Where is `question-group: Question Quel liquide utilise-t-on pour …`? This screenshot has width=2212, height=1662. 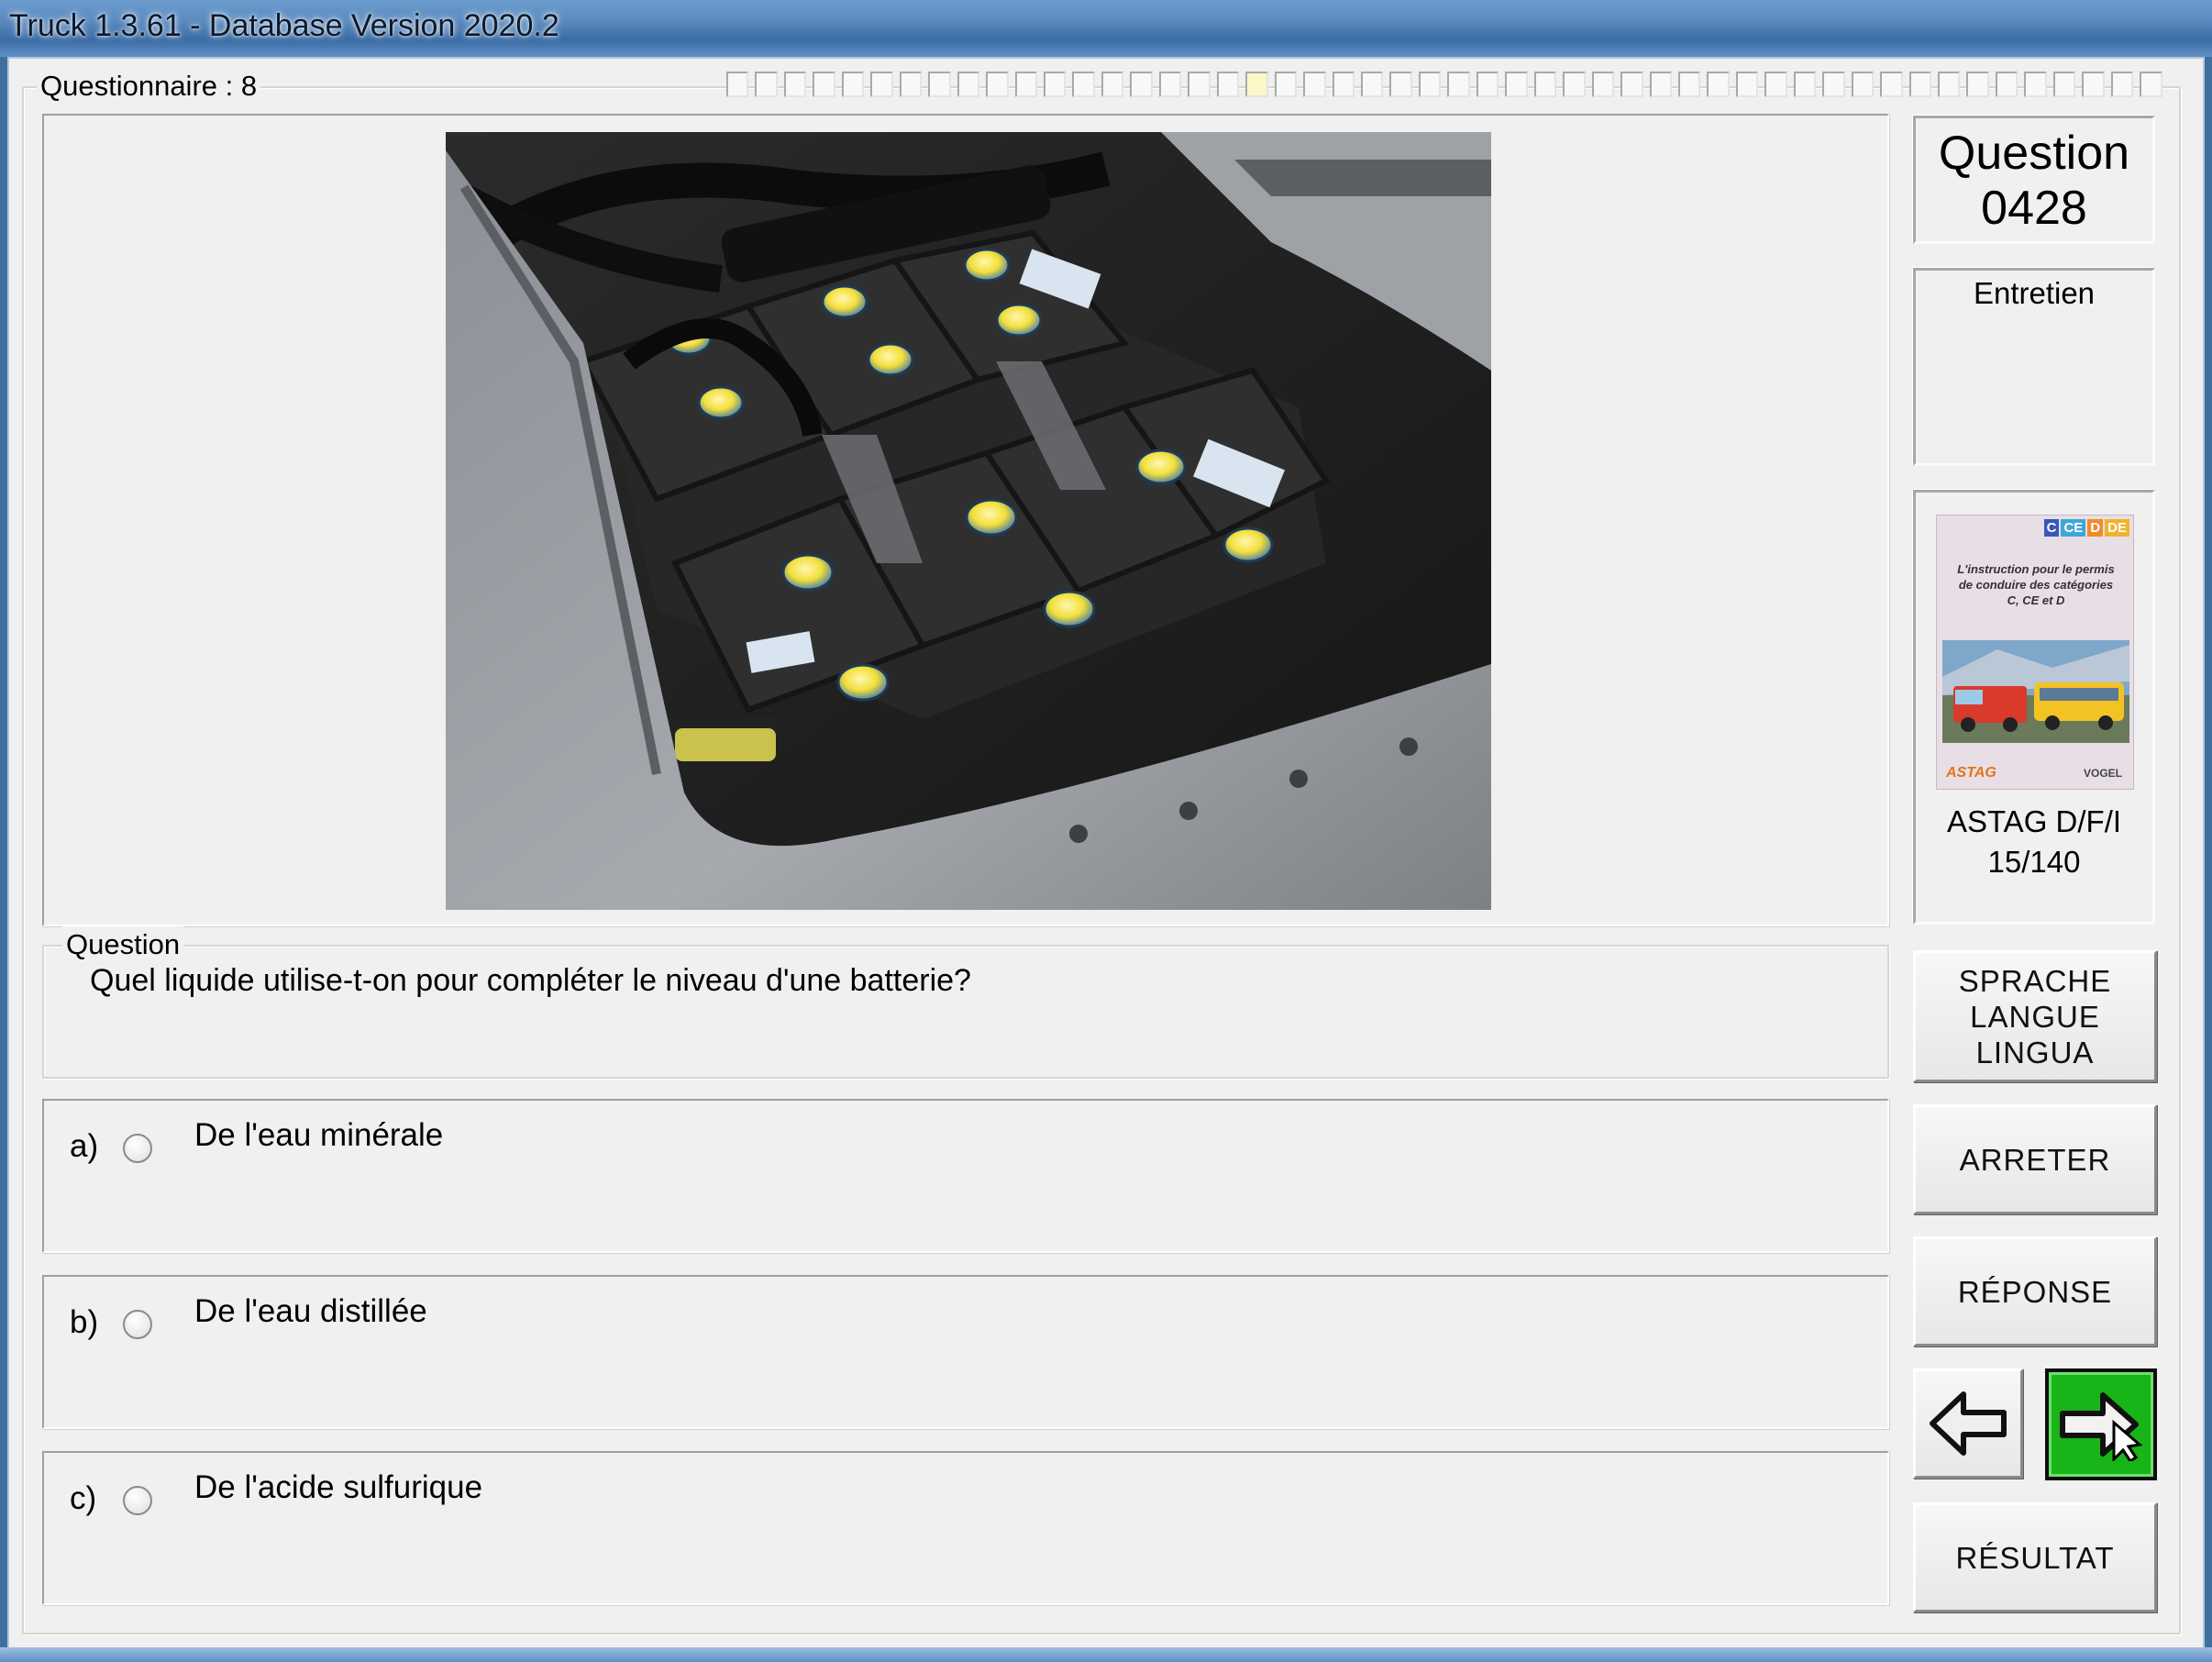
question-group: Question Quel liquide utilise-t-on pour … is located at coordinates (966, 1002).